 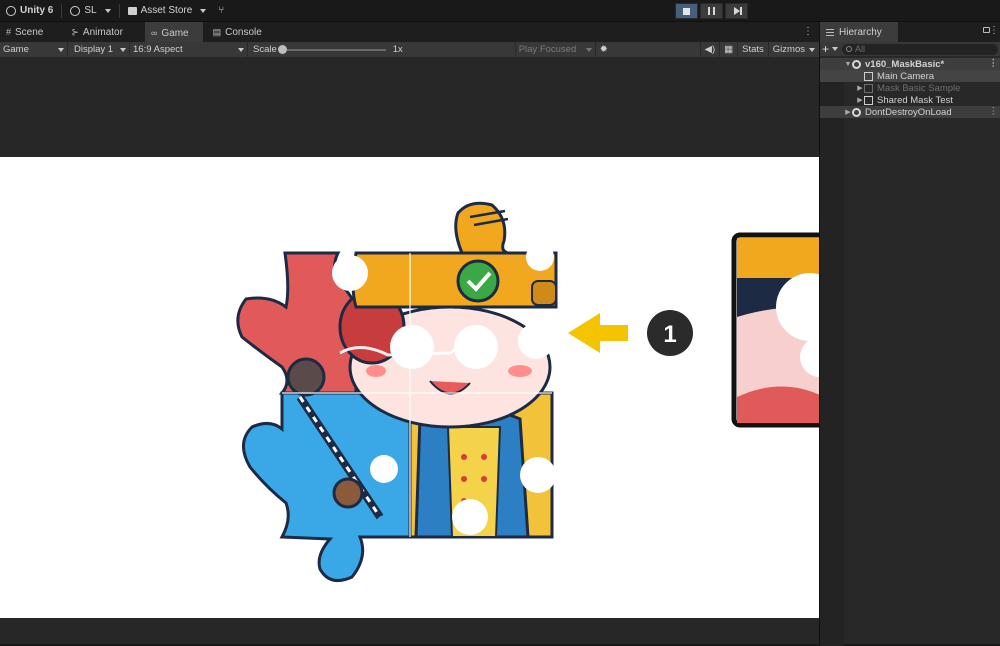 I want to click on gamepad-icon: ∞, so click(x=154, y=33).